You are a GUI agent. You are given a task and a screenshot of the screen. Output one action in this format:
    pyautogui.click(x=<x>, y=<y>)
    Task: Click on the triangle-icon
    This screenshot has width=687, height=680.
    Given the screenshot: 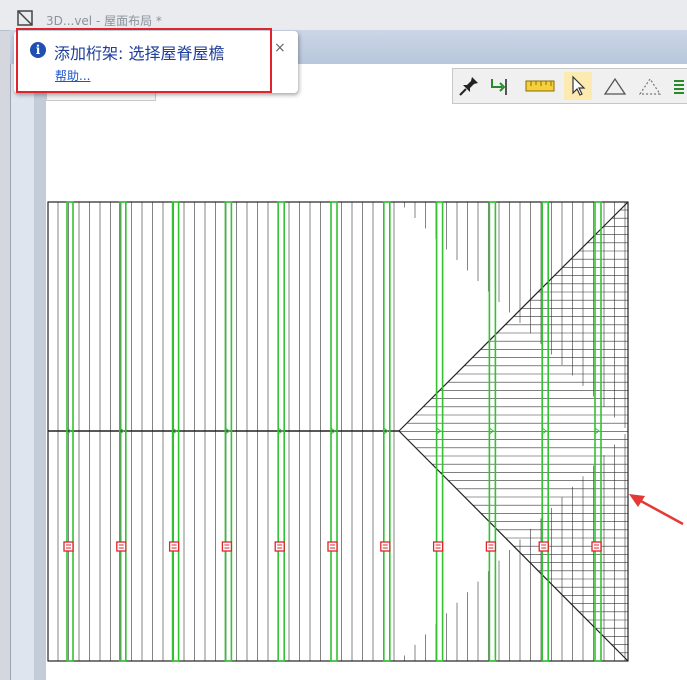 What is the action you would take?
    pyautogui.click(x=615, y=86)
    